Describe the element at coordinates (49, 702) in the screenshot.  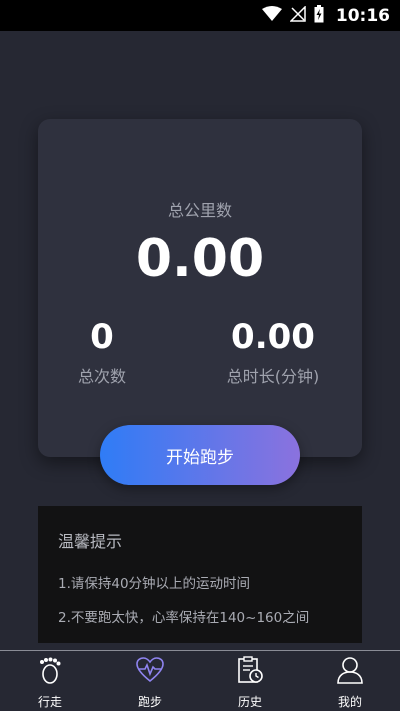
I see `nav-label-walk: 行走` at that location.